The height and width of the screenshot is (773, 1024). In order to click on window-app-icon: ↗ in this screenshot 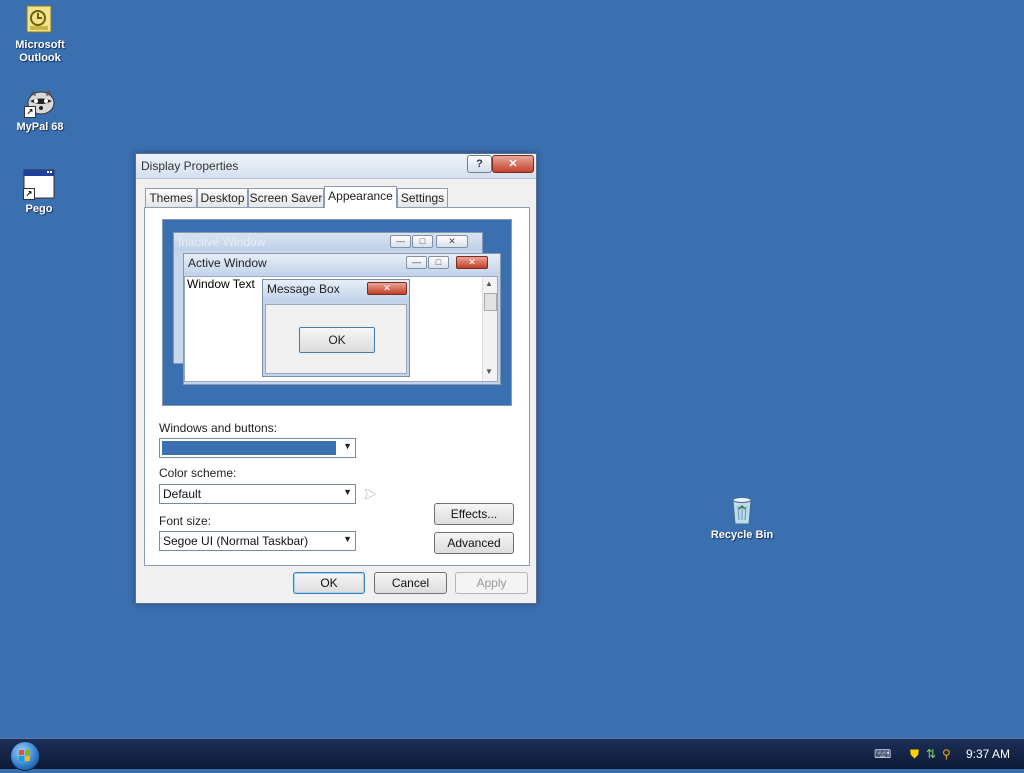, I will do `click(39, 184)`.